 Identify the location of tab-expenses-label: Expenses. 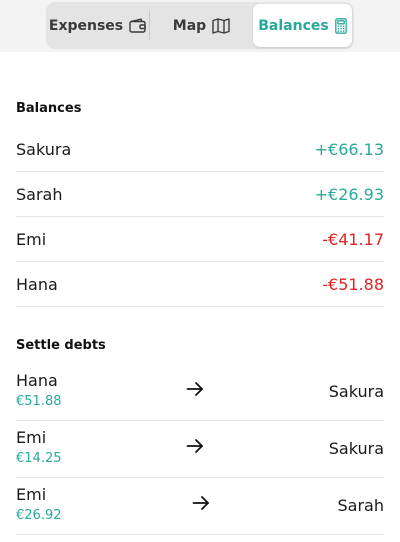
(86, 25).